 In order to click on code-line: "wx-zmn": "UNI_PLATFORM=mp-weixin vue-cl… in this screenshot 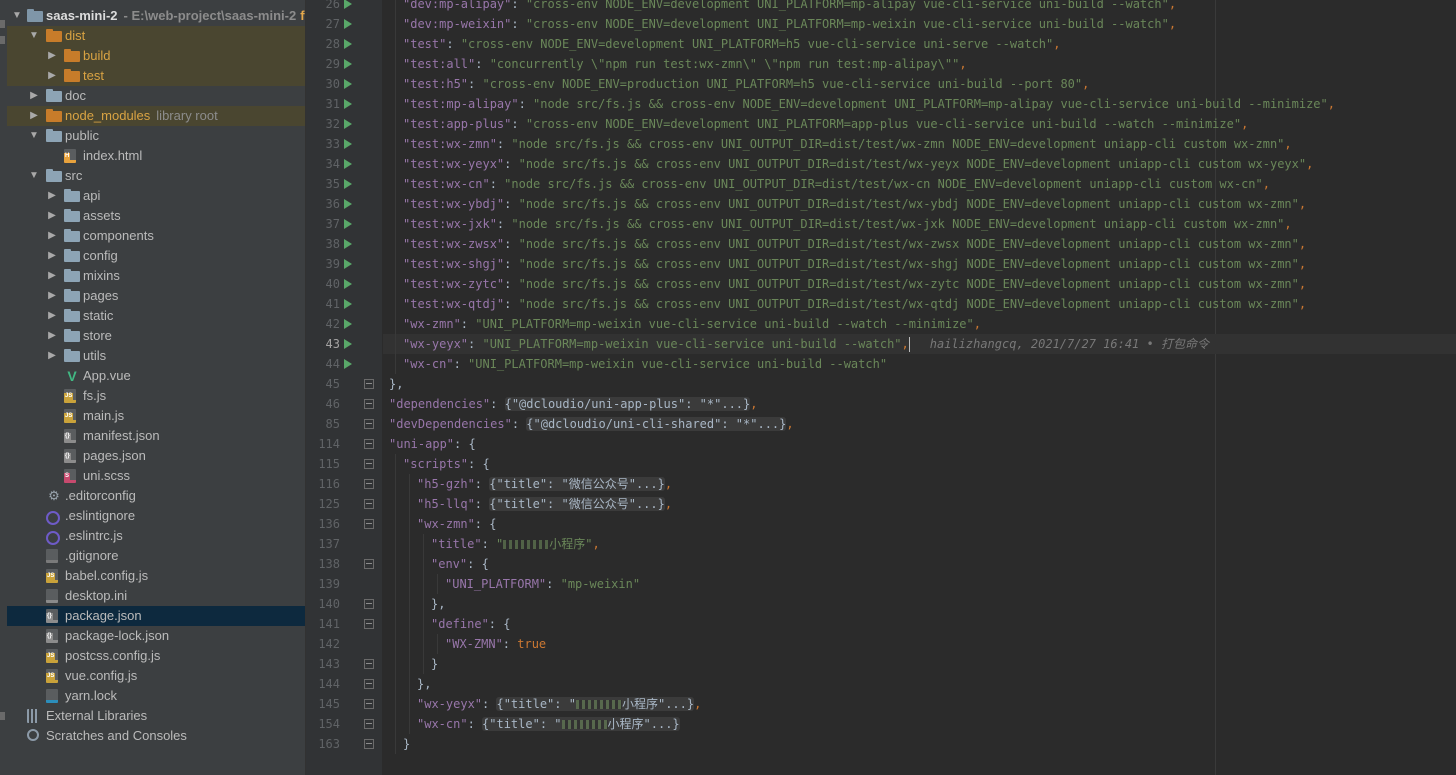, I will do `click(685, 324)`.